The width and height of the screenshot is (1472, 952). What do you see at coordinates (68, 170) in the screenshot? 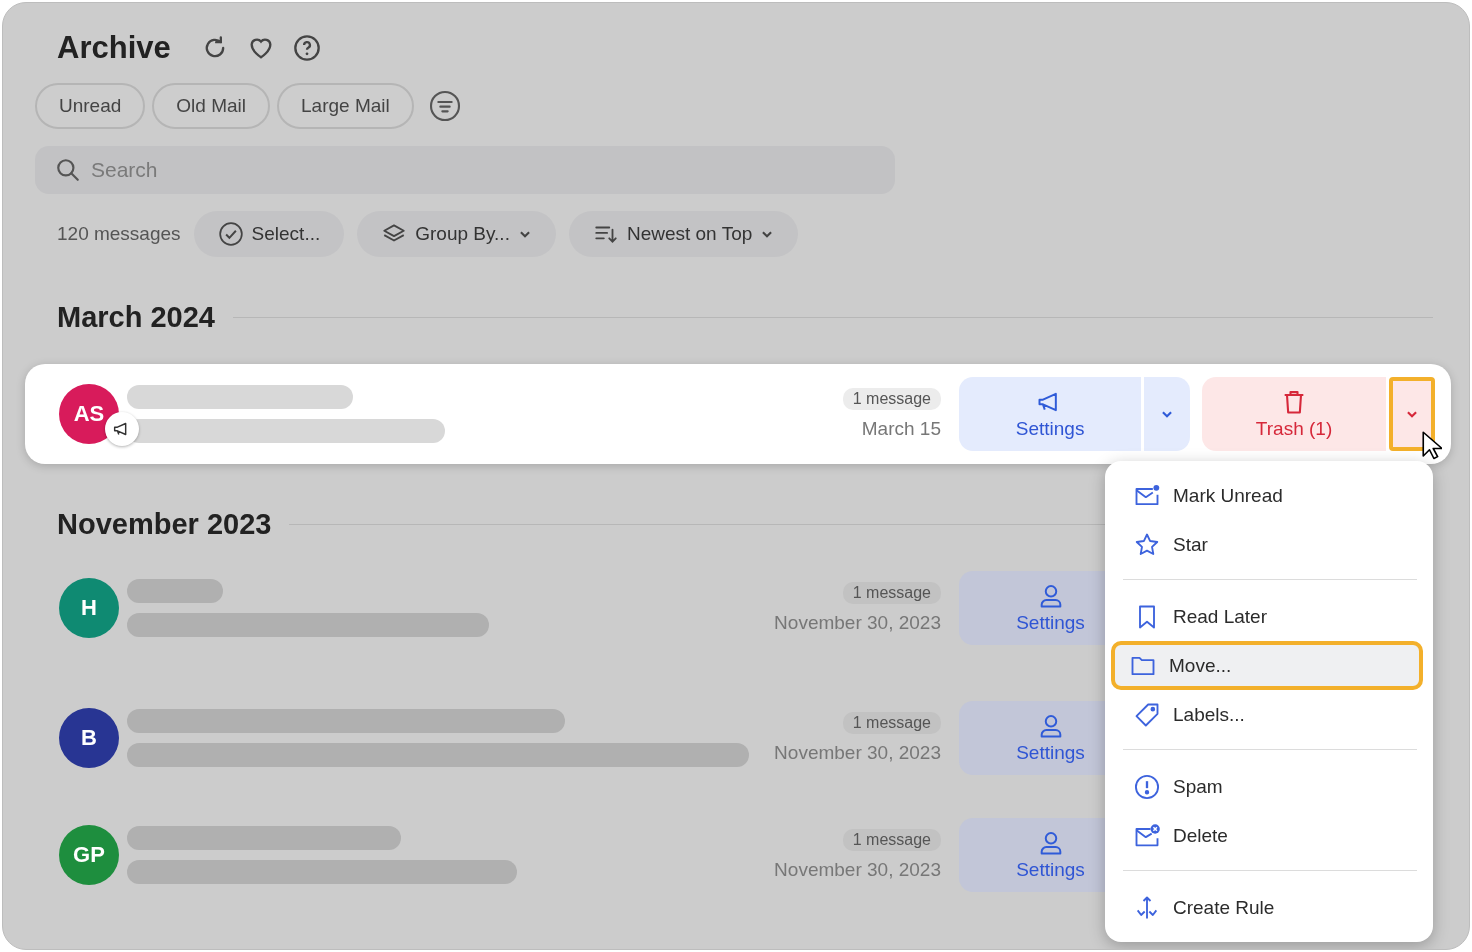
I see `search-icon` at bounding box center [68, 170].